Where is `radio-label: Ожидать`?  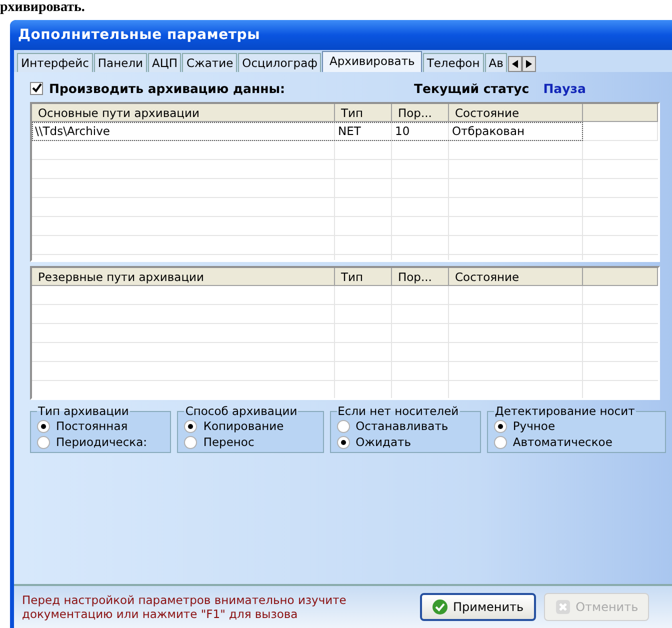 radio-label: Ожидать is located at coordinates (383, 442).